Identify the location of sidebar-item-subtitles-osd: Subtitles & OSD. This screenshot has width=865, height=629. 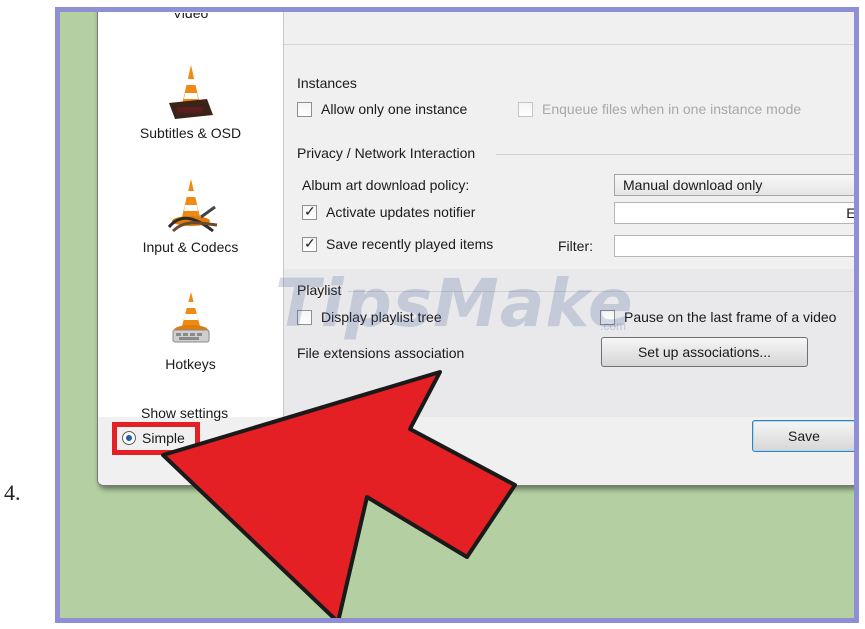
(190, 102).